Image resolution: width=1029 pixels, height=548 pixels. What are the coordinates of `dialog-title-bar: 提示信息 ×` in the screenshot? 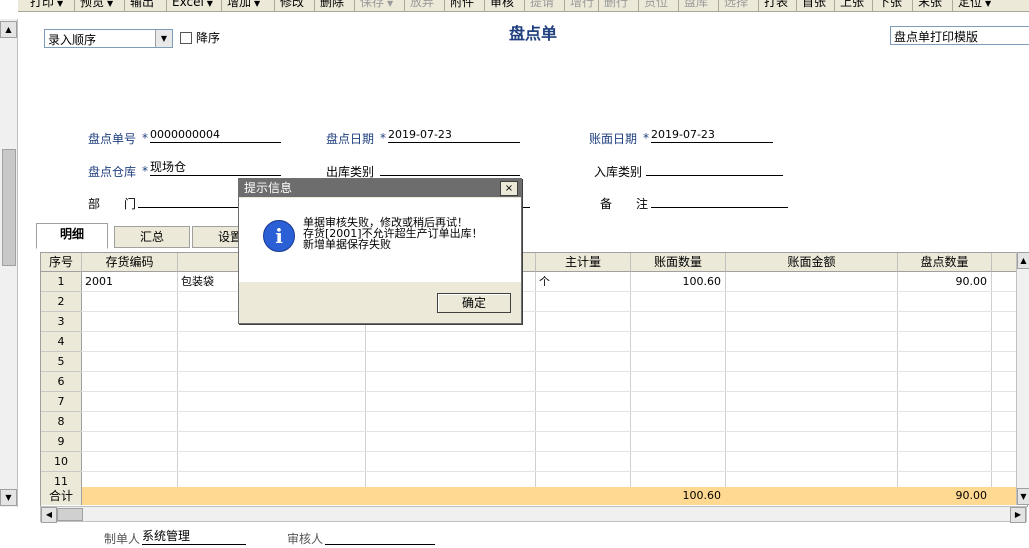 It's located at (380, 188).